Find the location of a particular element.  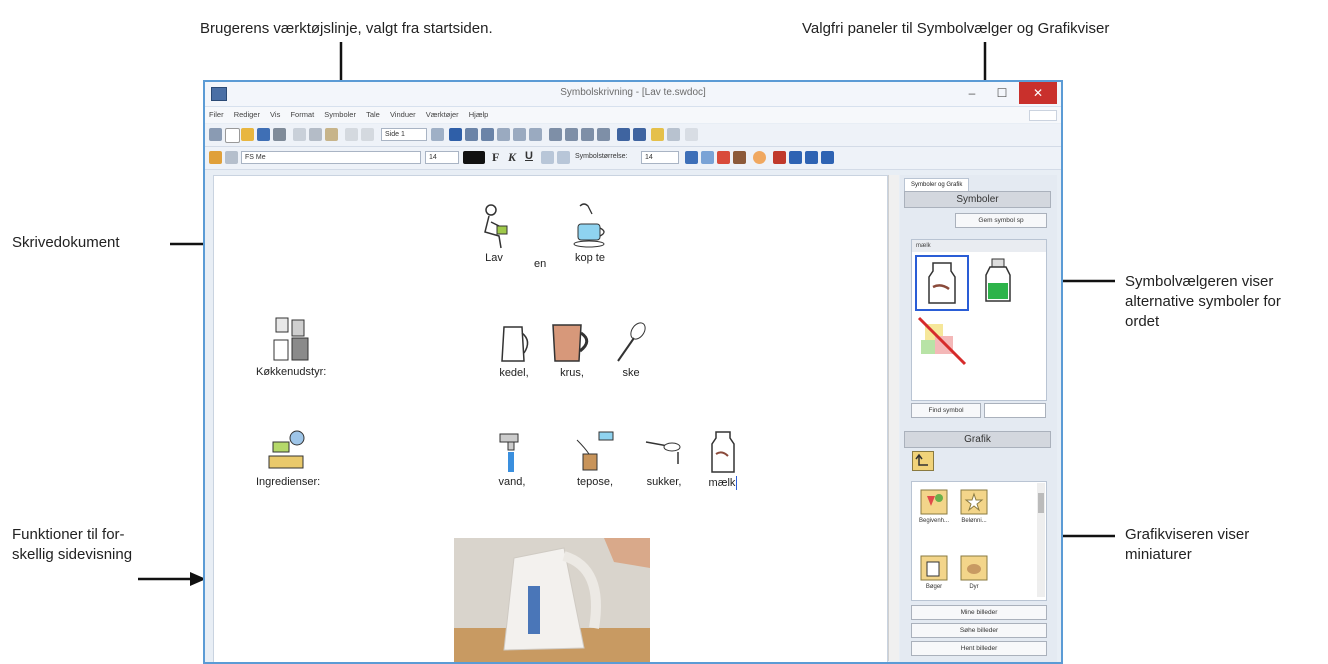

menu-tools: Værktøjer is located at coordinates (442, 113).